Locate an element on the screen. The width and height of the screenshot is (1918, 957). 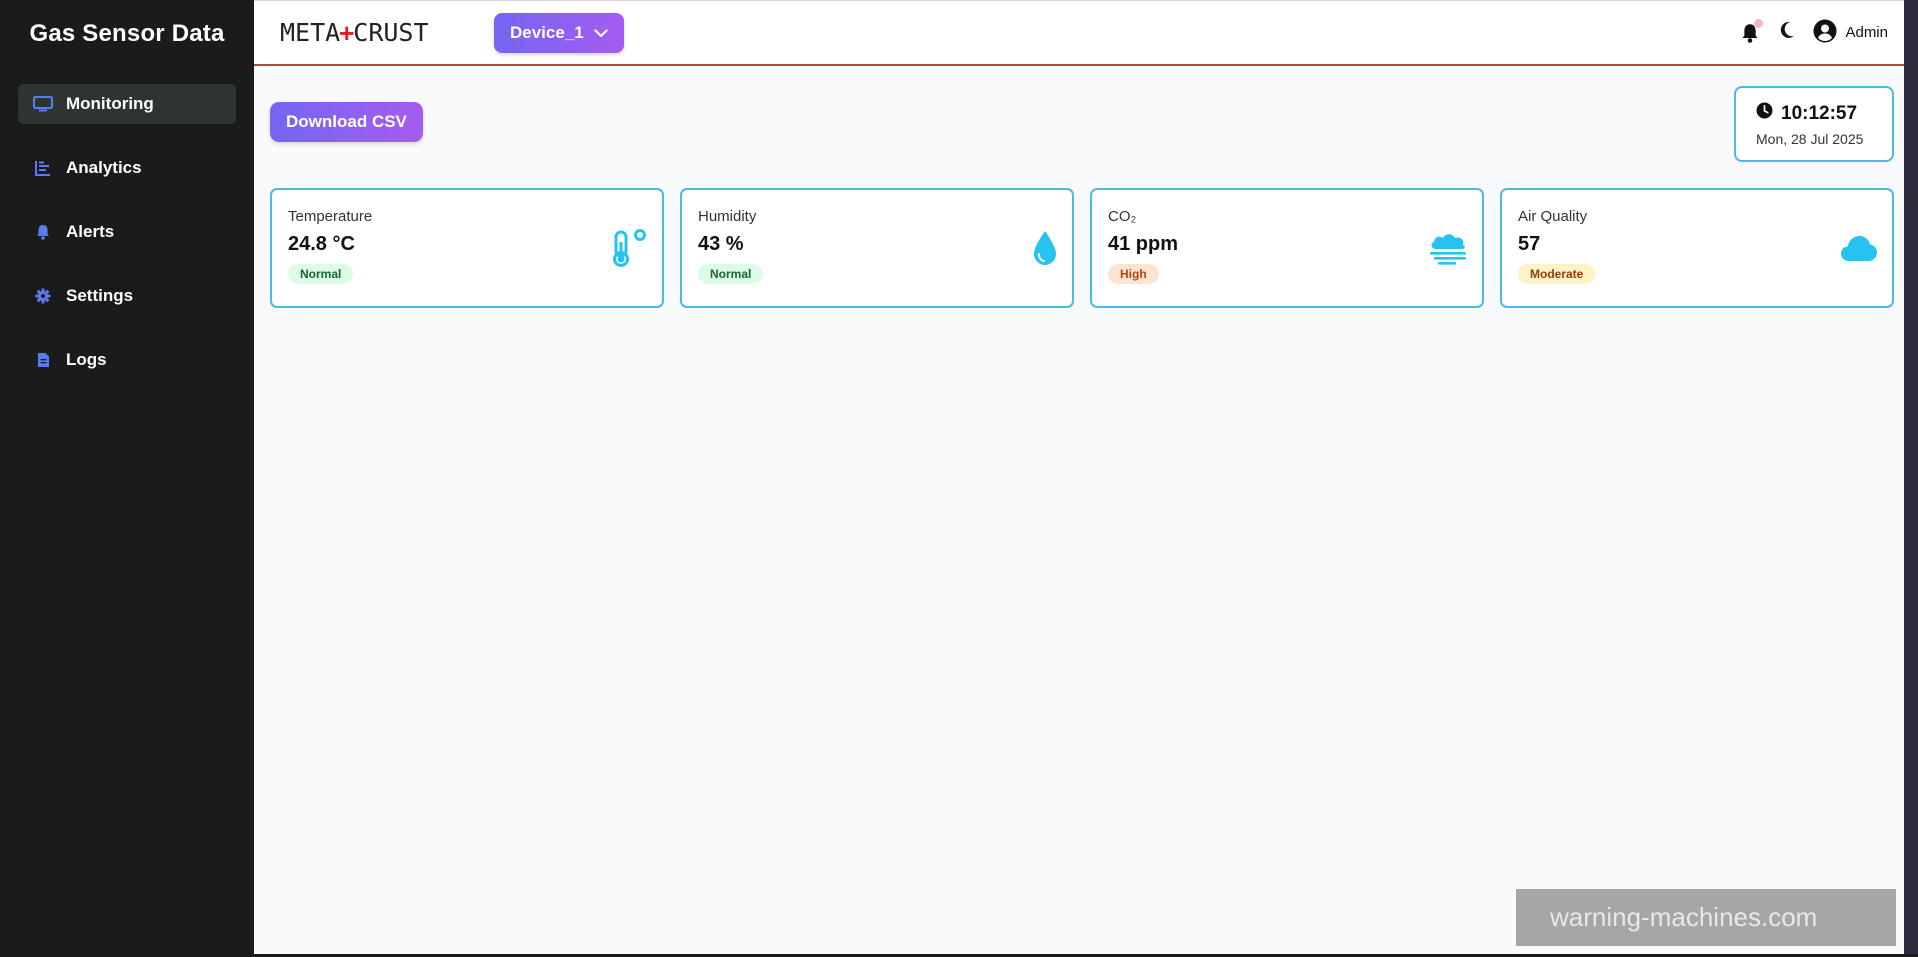
clock-time: 10:12:57 is located at coordinates (1819, 113).